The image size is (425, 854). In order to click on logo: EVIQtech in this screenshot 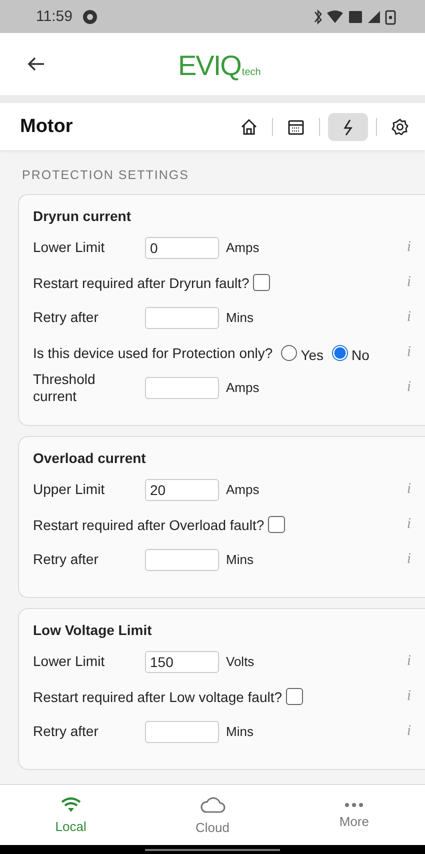, I will do `click(219, 66)`.